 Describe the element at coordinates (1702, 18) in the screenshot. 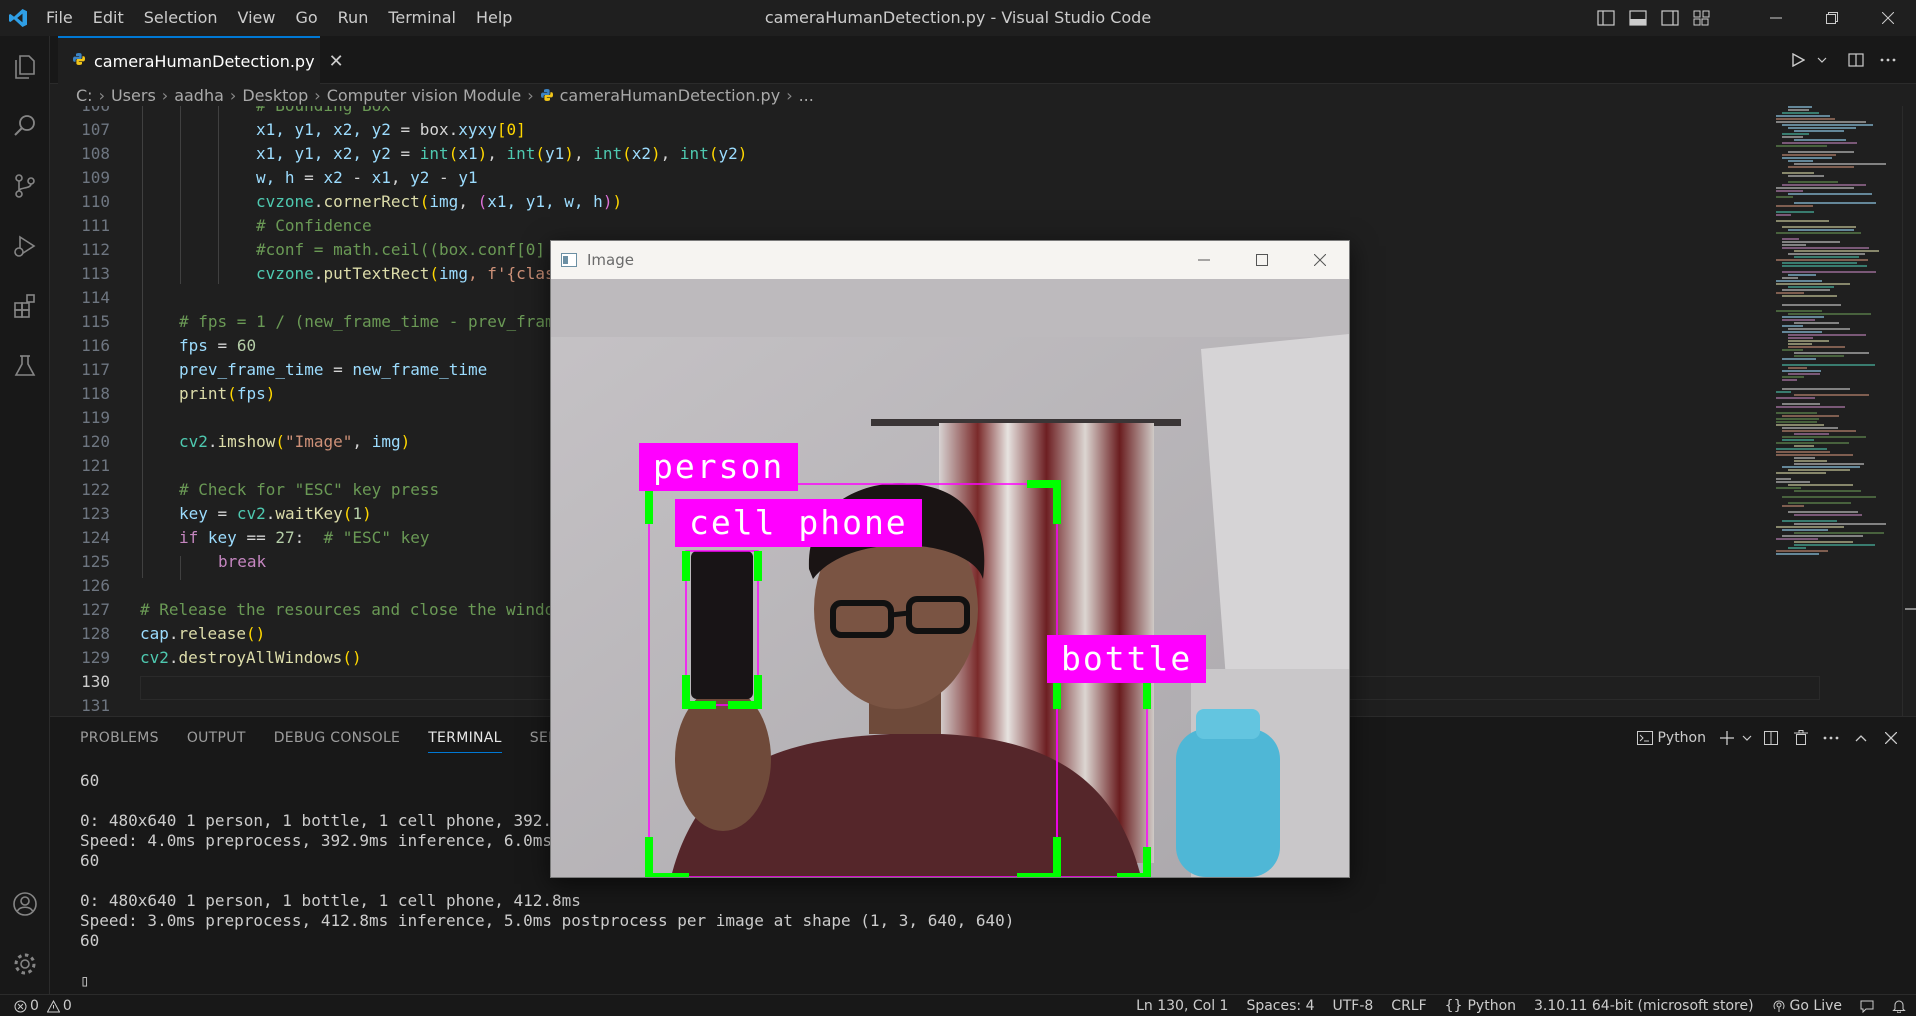

I see `customize-layout-icon` at that location.